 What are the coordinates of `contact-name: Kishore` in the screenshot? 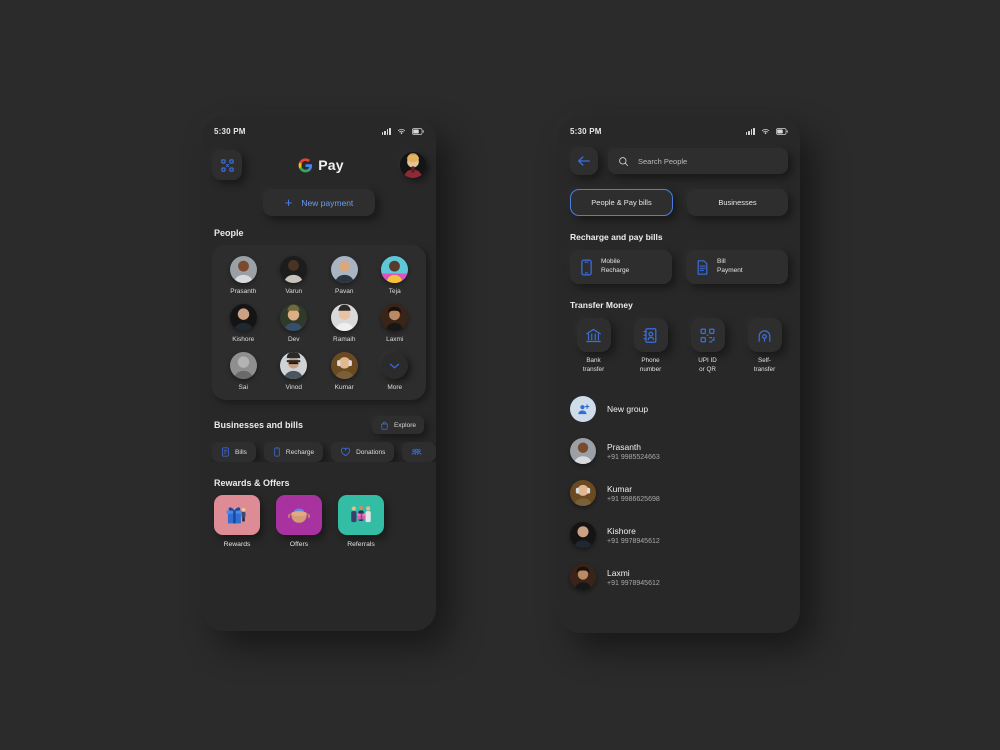 It's located at (621, 530).